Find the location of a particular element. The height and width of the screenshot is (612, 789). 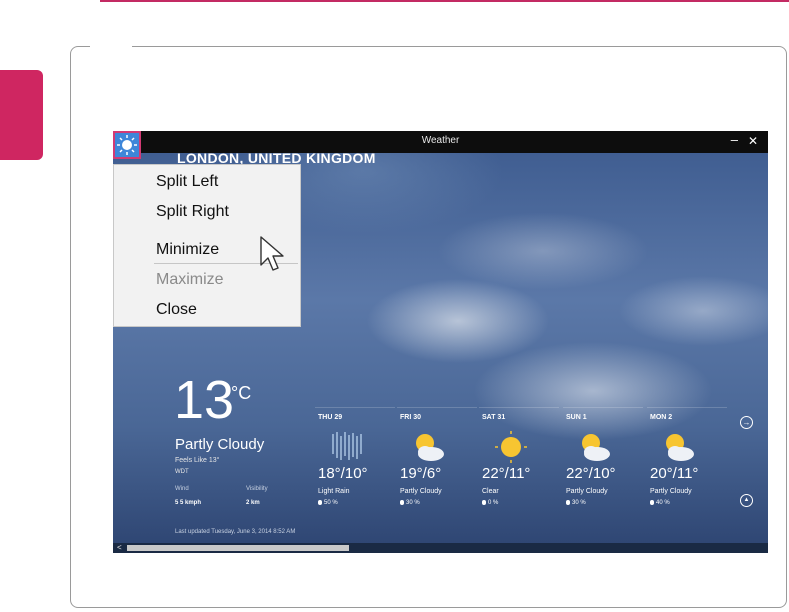

forecast-precip: 0 % is located at coordinates (490, 503).